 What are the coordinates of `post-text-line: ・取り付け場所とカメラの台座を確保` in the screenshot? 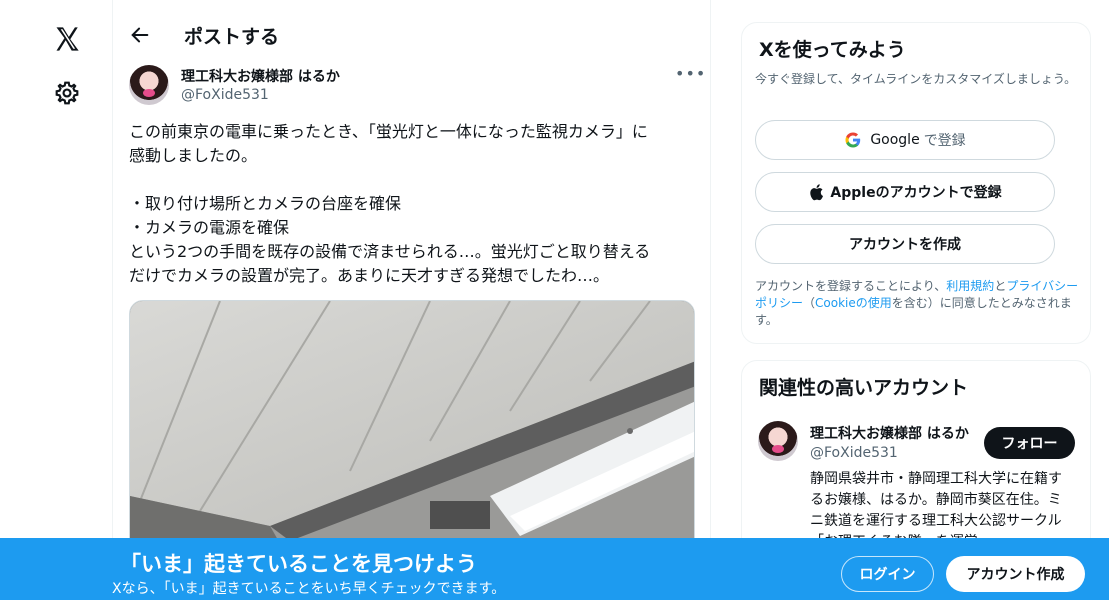 It's located at (265, 203).